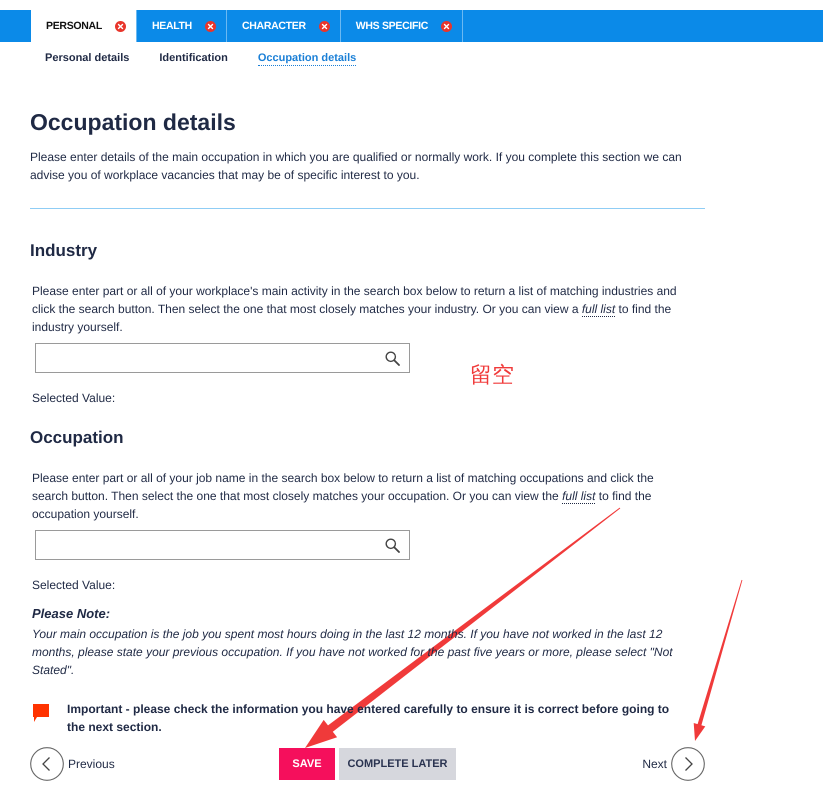  Describe the element at coordinates (492, 376) in the screenshot. I see `annotation-text: 留空` at that location.